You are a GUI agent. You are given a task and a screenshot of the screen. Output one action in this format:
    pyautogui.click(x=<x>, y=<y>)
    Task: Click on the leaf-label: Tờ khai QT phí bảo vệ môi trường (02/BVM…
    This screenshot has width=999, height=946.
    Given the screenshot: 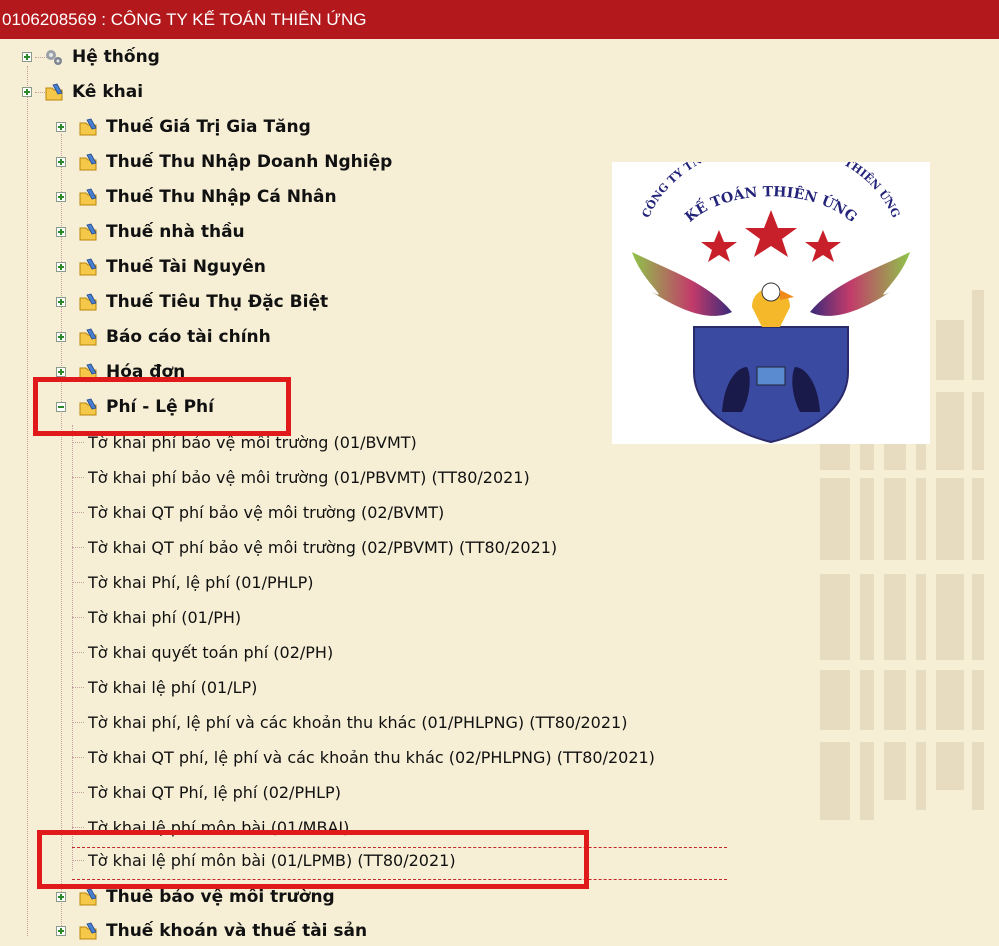 What is the action you would take?
    pyautogui.click(x=266, y=512)
    